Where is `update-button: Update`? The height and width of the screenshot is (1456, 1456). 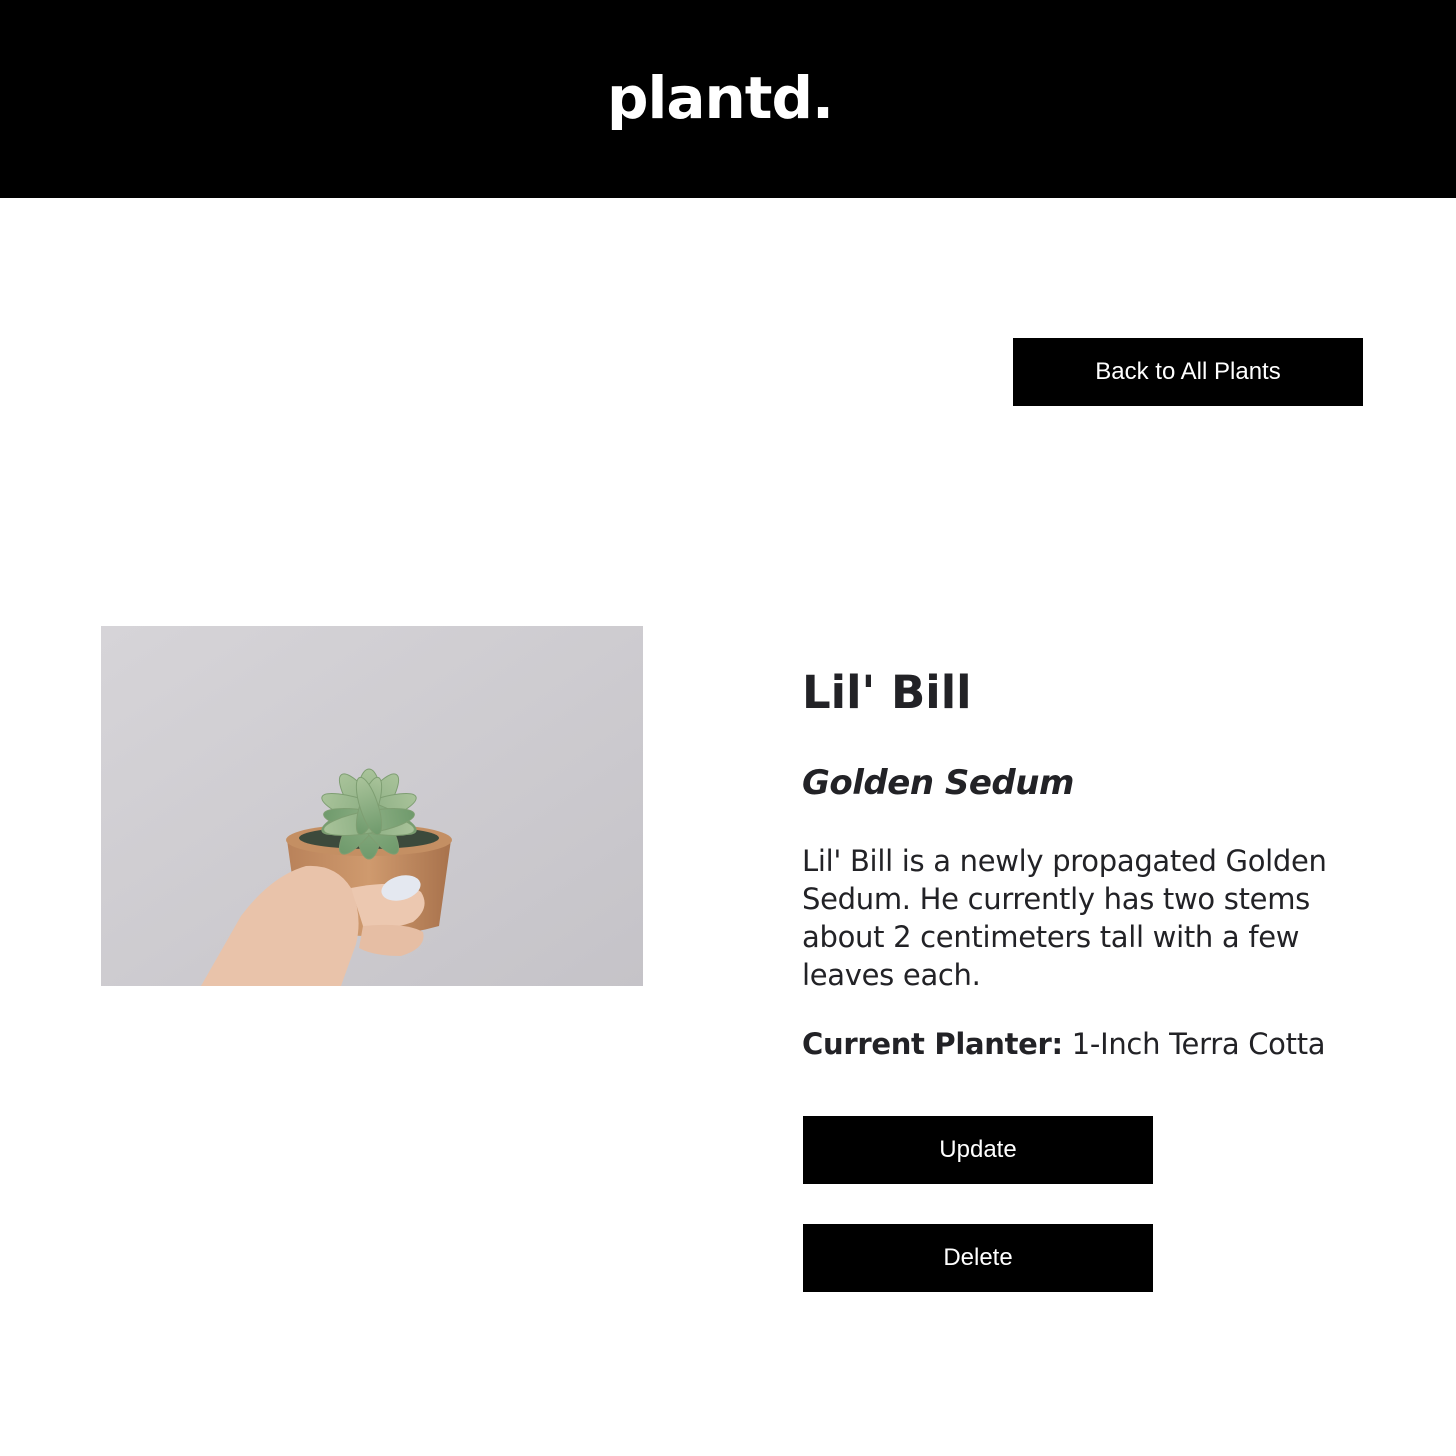 update-button: Update is located at coordinates (978, 1150).